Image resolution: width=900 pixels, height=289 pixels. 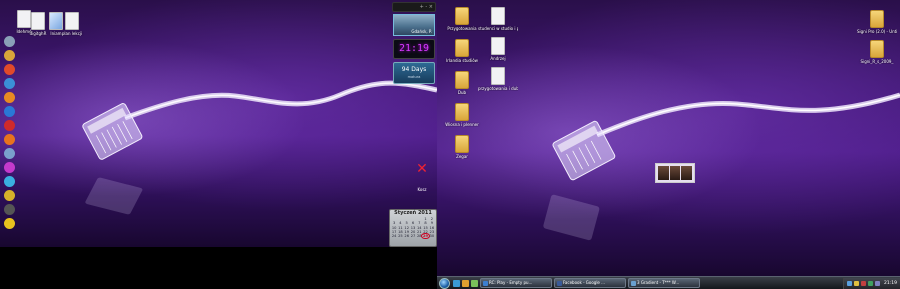 I want to click on opera-icon, so click(x=9, y=125).